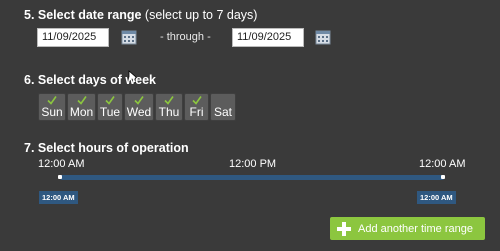 The image size is (500, 251). What do you see at coordinates (253, 164) in the screenshot?
I see `hours-tick-mid: 12:00 PM` at bounding box center [253, 164].